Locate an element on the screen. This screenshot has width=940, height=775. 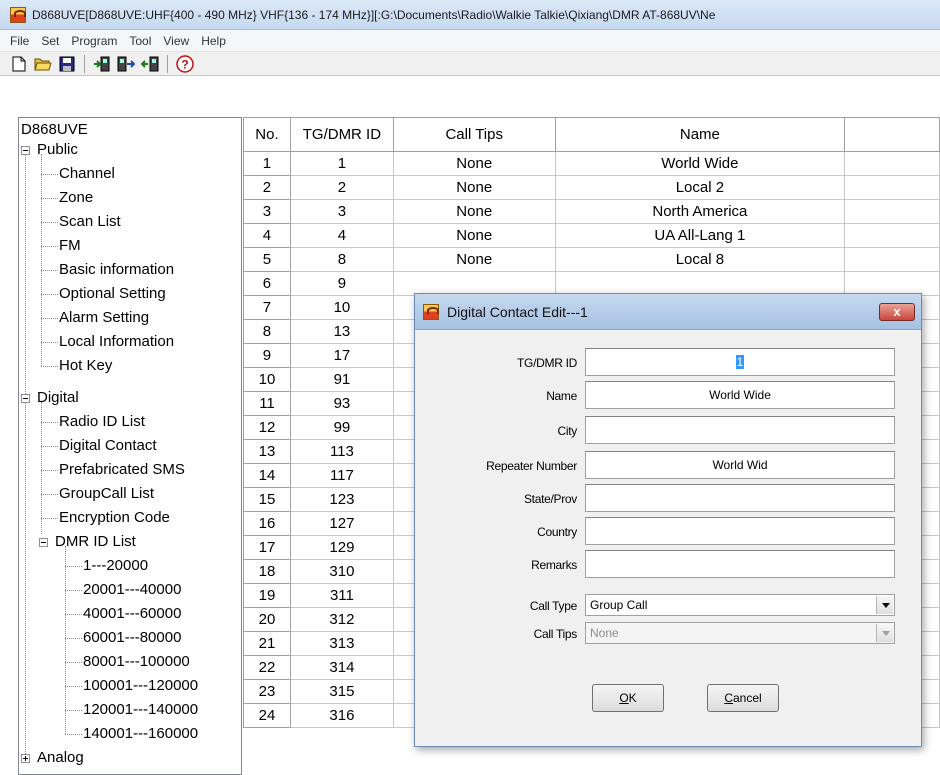
table-cell-id: 129 is located at coordinates (341, 547).